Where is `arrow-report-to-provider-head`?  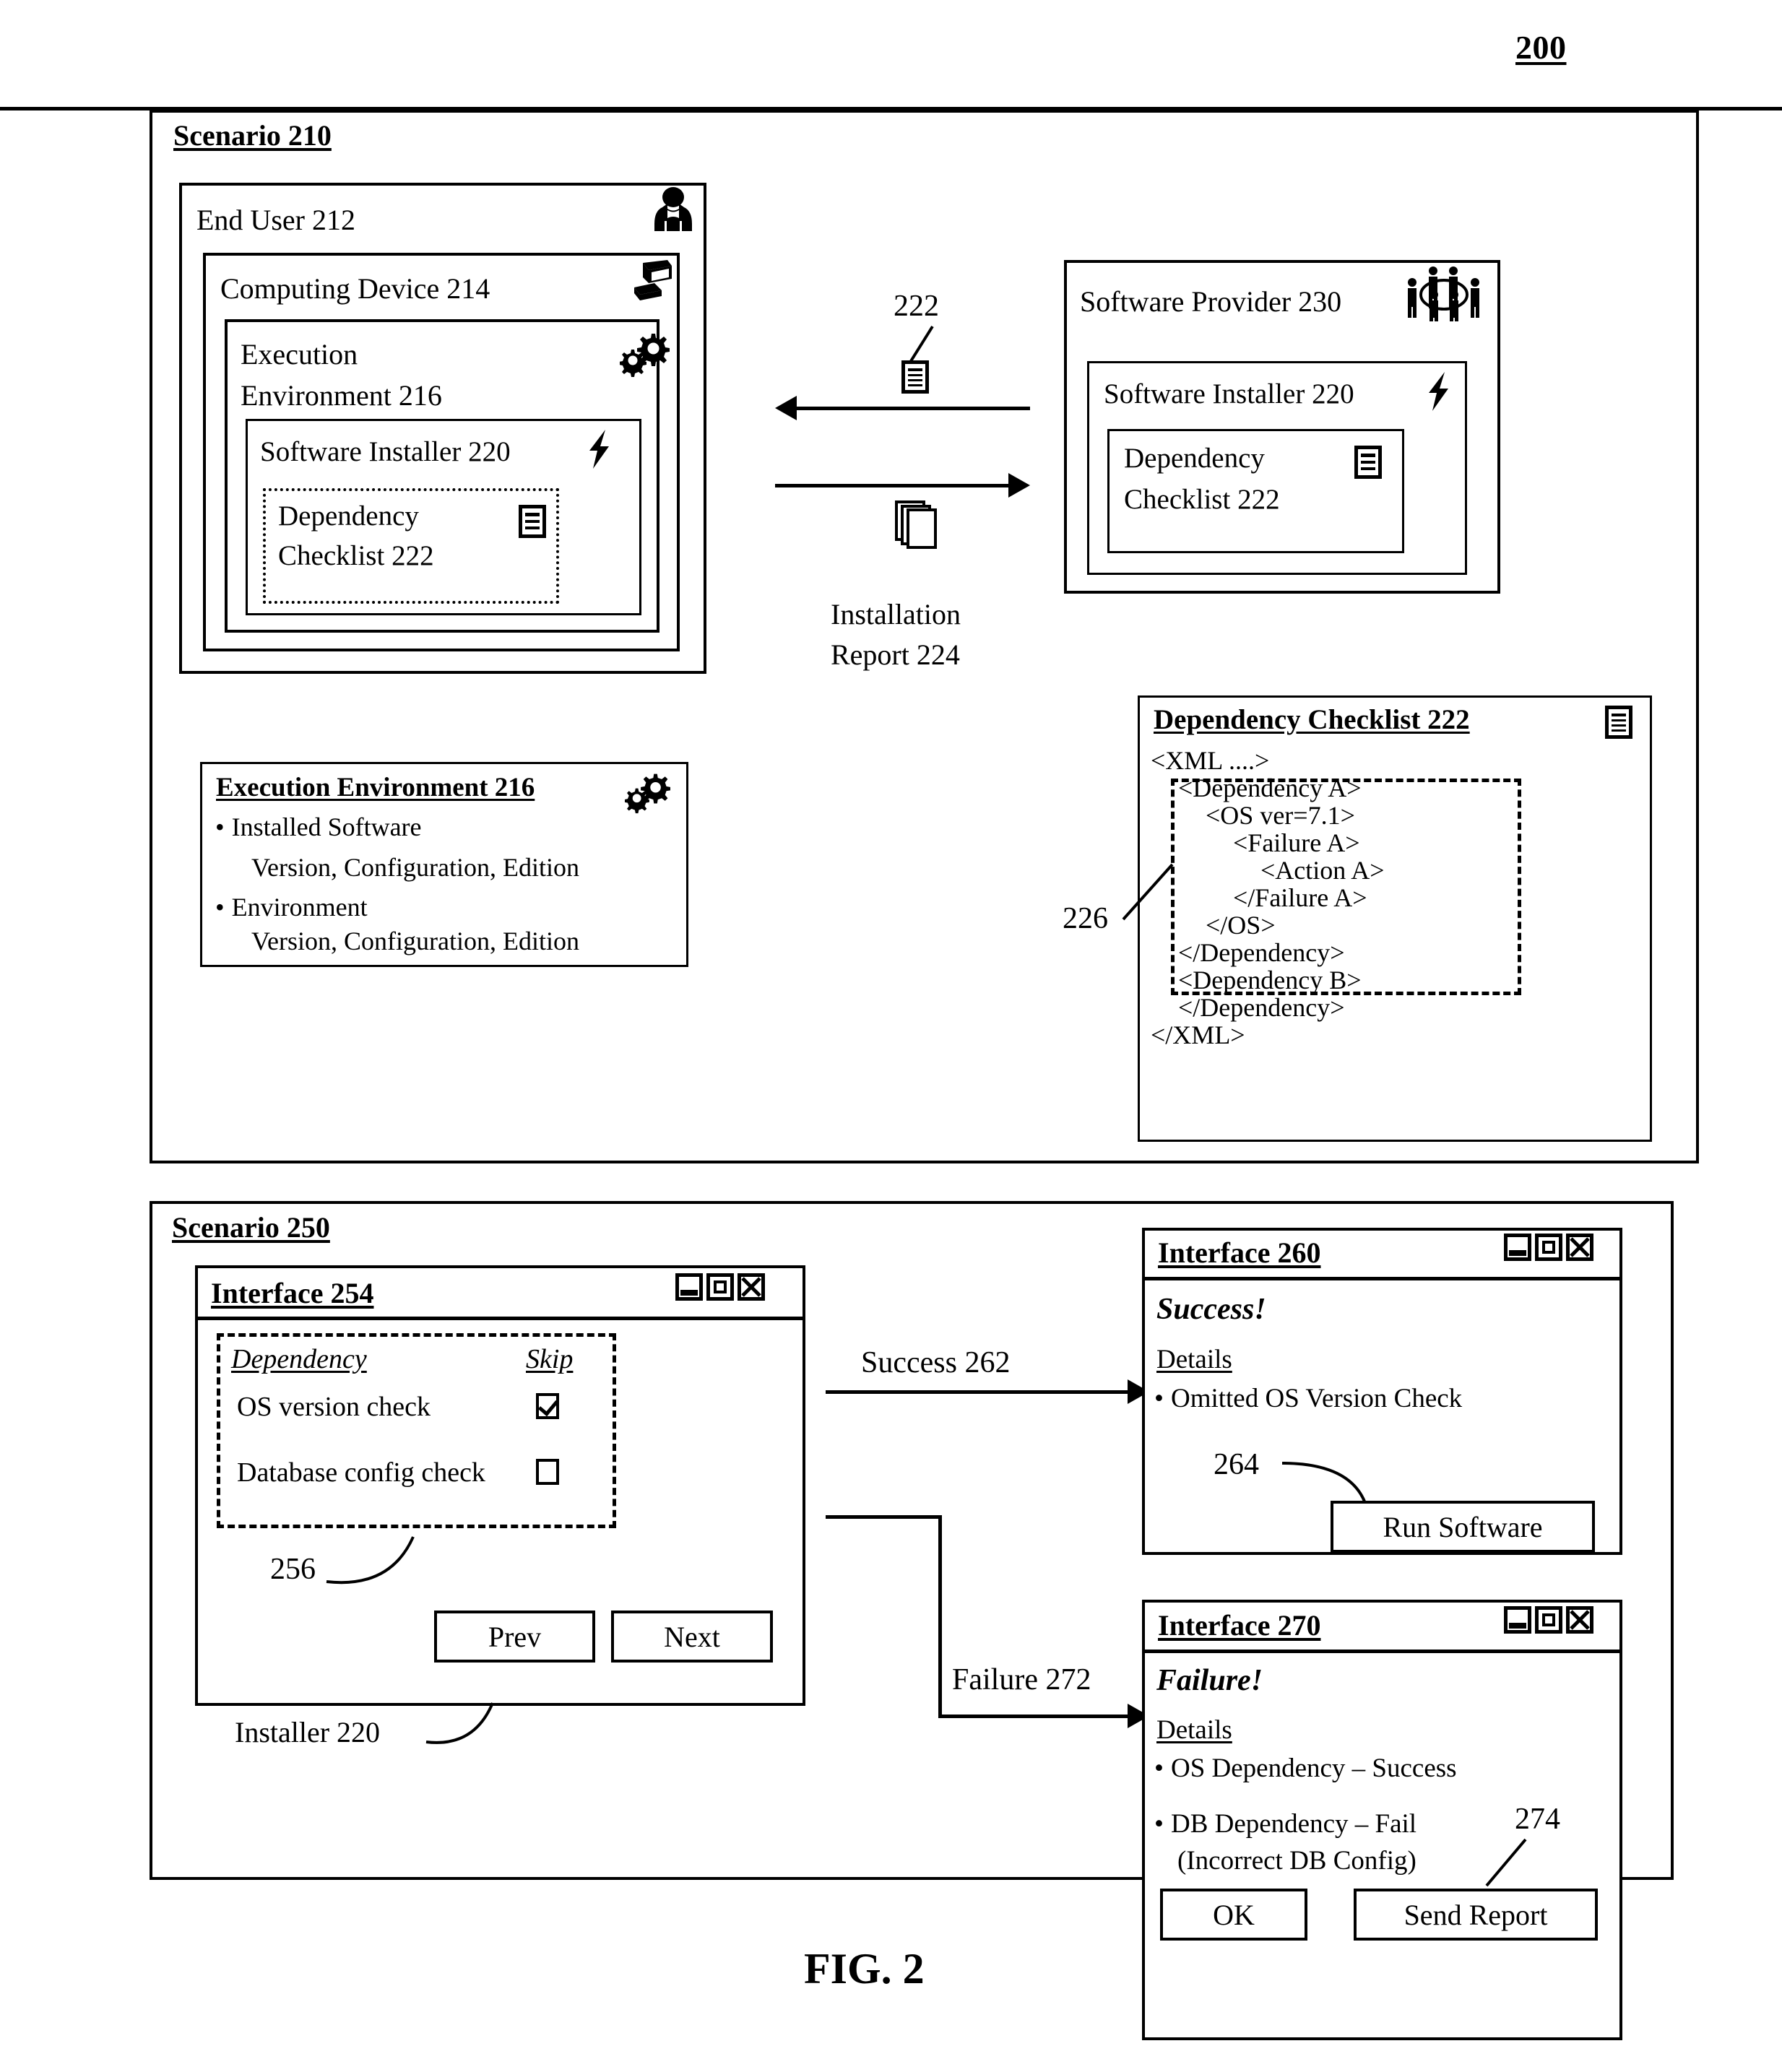 arrow-report-to-provider-head is located at coordinates (1019, 485).